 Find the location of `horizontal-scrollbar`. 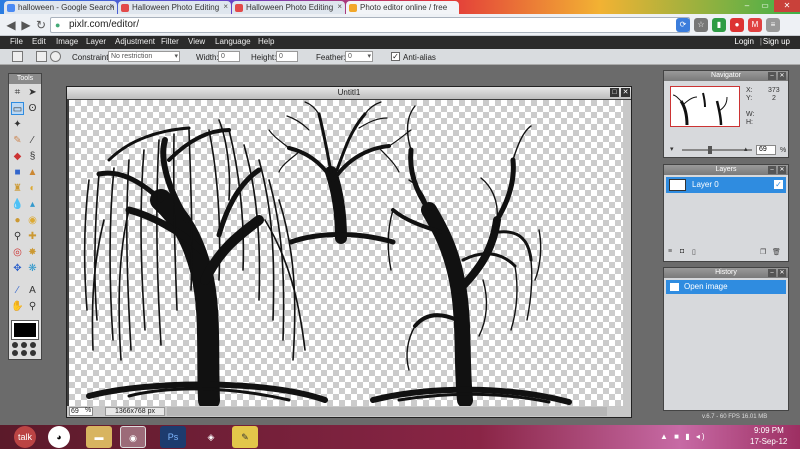

horizontal-scrollbar is located at coordinates (387, 411).